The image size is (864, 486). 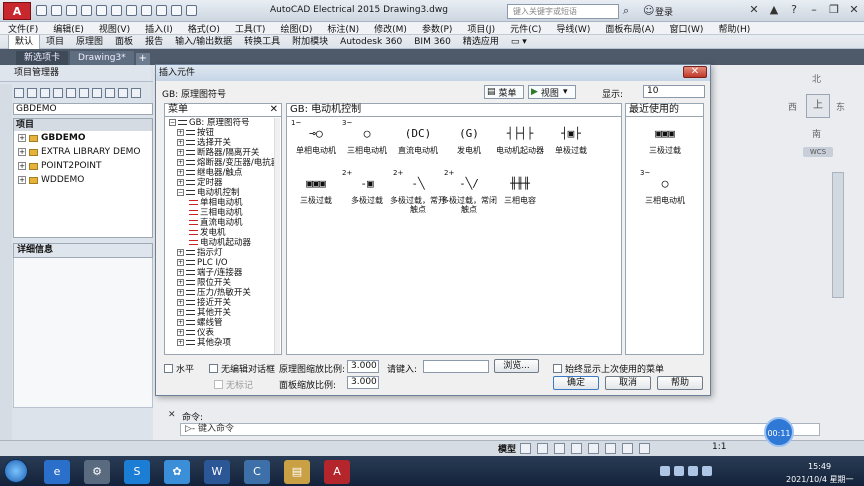 What do you see at coordinates (154, 42) in the screenshot?
I see `ribbon-tab-reports: 报告` at bounding box center [154, 42].